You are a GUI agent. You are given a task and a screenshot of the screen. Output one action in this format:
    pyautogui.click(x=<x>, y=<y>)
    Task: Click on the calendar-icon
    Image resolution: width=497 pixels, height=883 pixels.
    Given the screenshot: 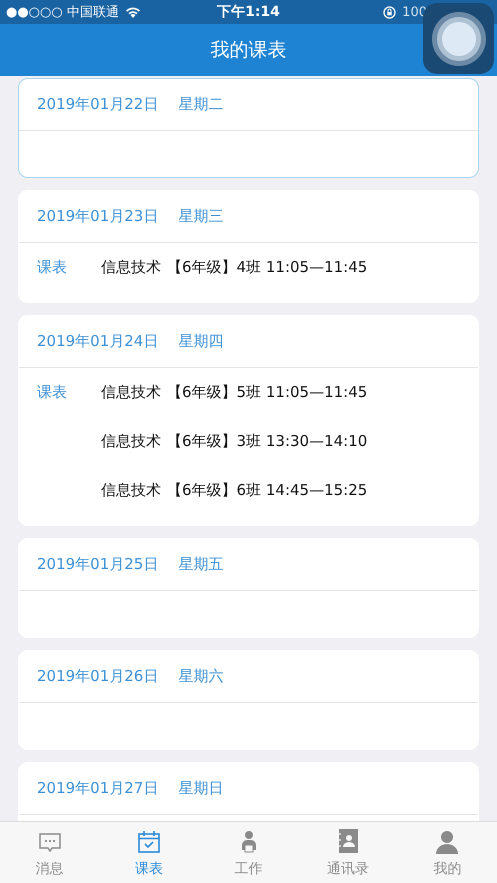 What is the action you would take?
    pyautogui.click(x=149, y=842)
    